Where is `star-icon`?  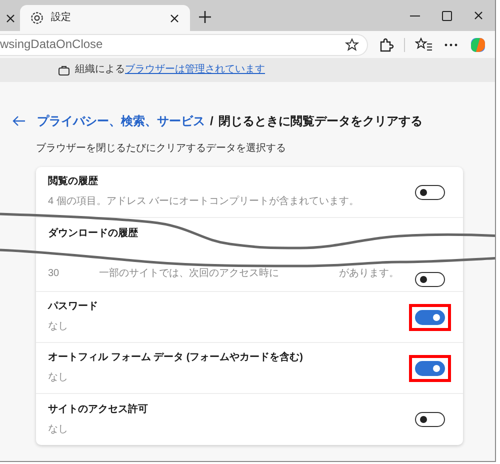
star-icon is located at coordinates (352, 45).